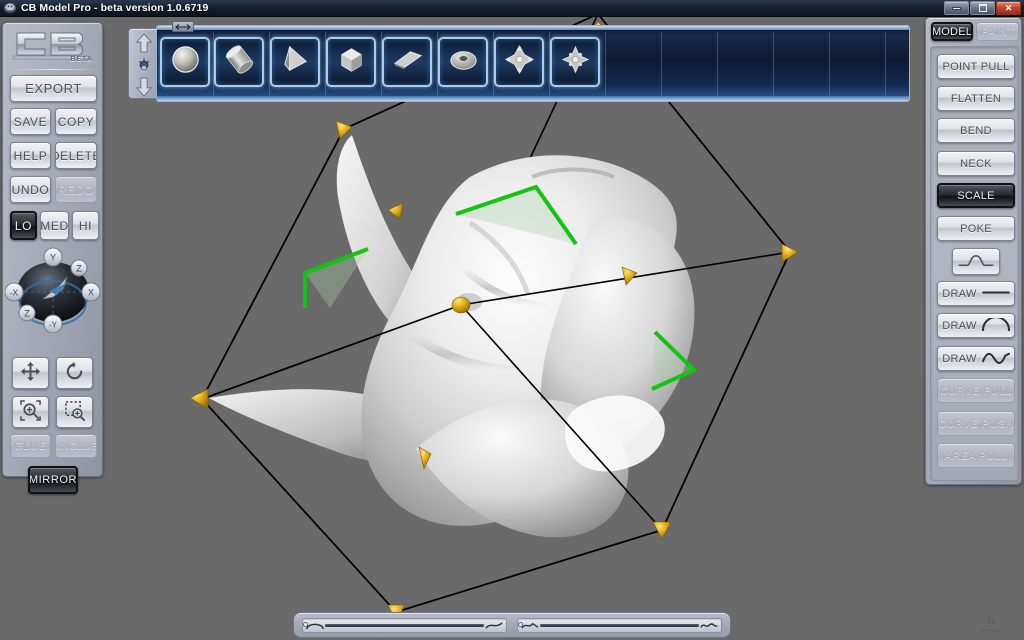  Describe the element at coordinates (956, 8) in the screenshot. I see `minimize-button` at that location.